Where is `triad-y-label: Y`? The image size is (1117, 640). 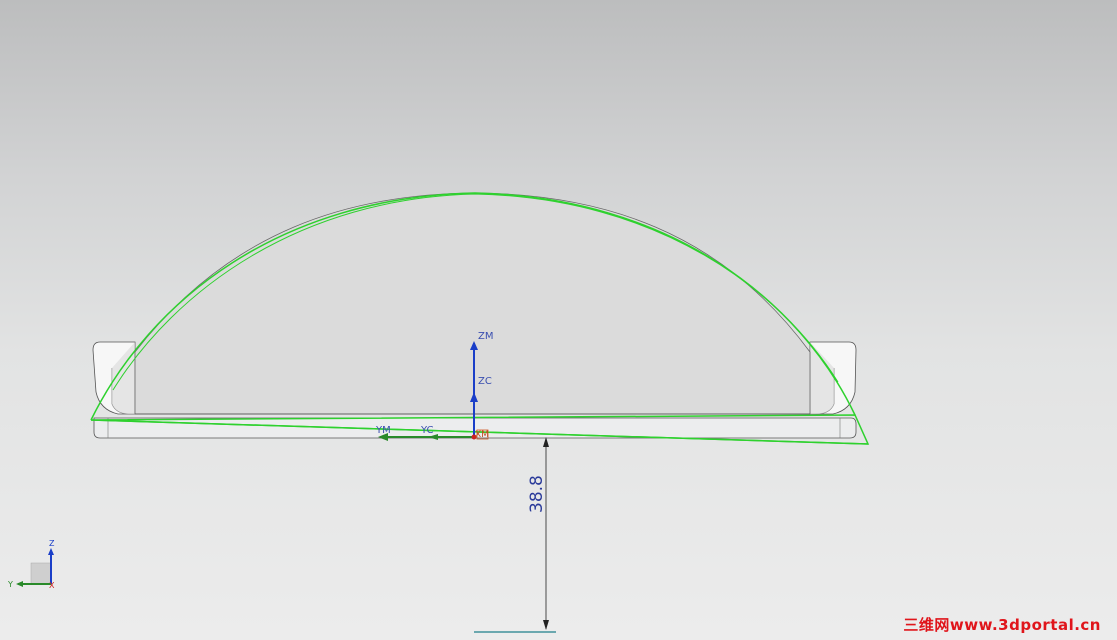
triad-y-label: Y is located at coordinates (10, 584).